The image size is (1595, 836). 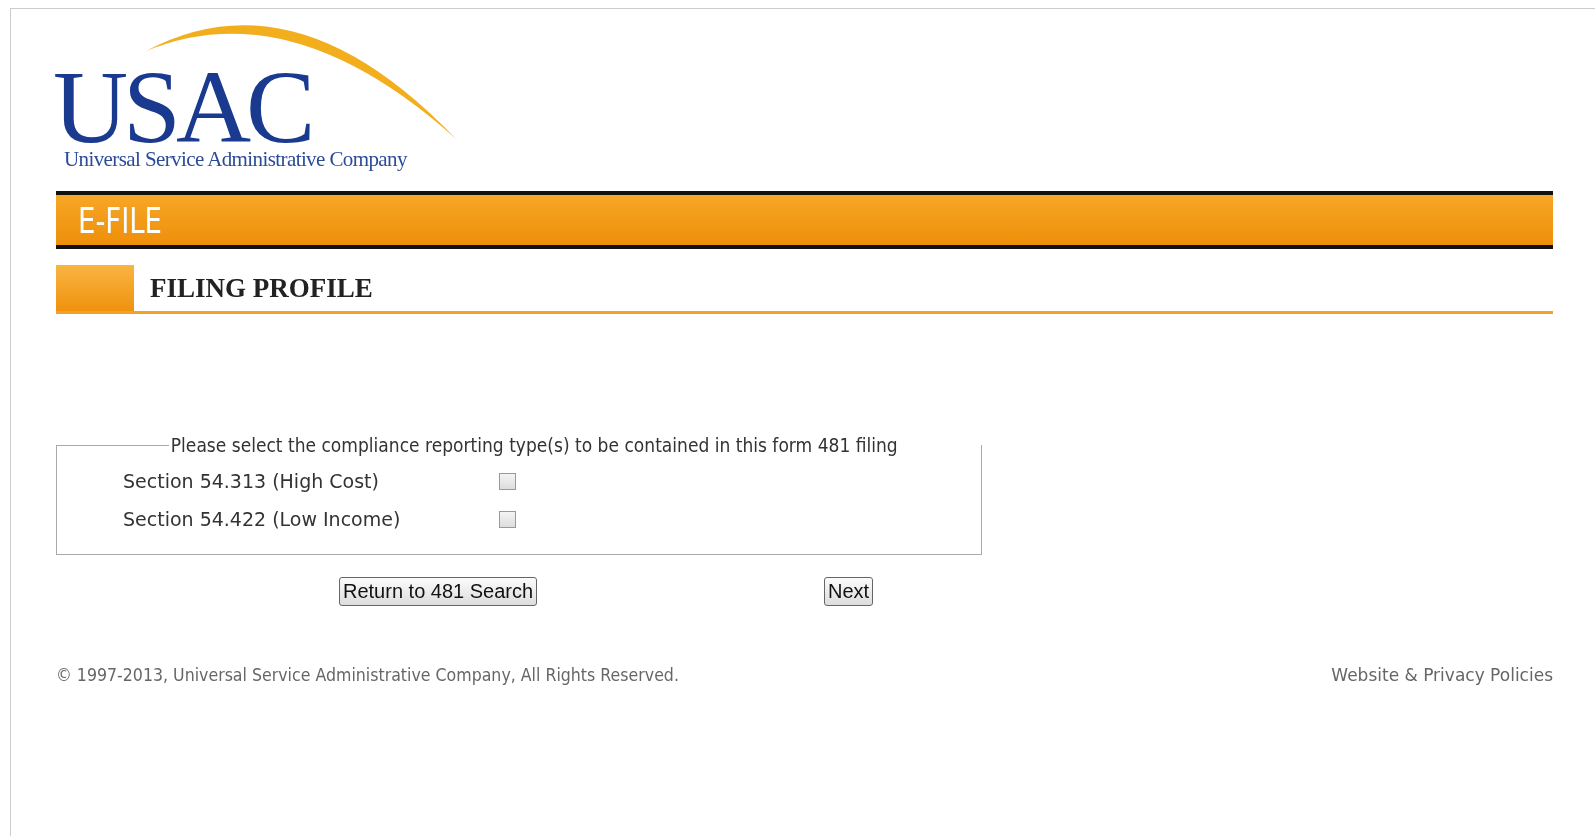 I want to click on return-button: Return to 481 Search, so click(x=438, y=591).